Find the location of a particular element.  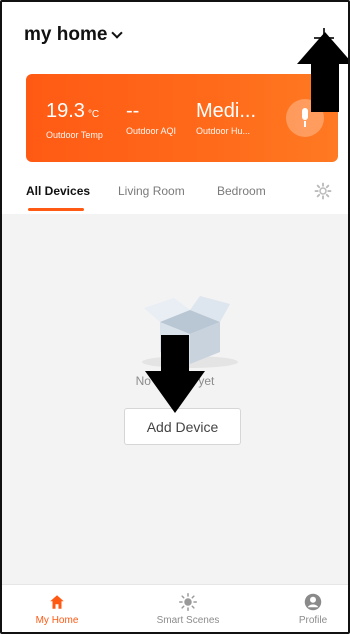

nav-label-profile: Profile is located at coordinates (313, 620).